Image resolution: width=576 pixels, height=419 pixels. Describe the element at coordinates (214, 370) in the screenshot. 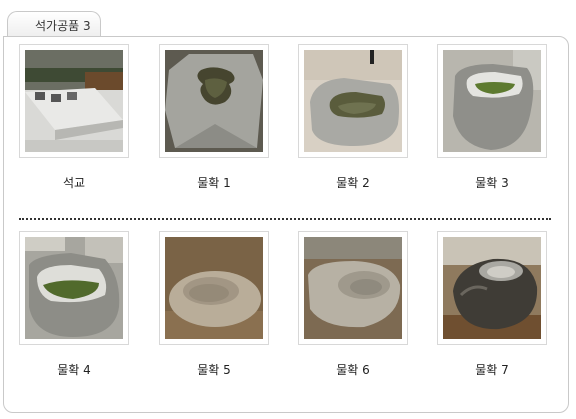

I see `item-caption: 물확 5` at that location.